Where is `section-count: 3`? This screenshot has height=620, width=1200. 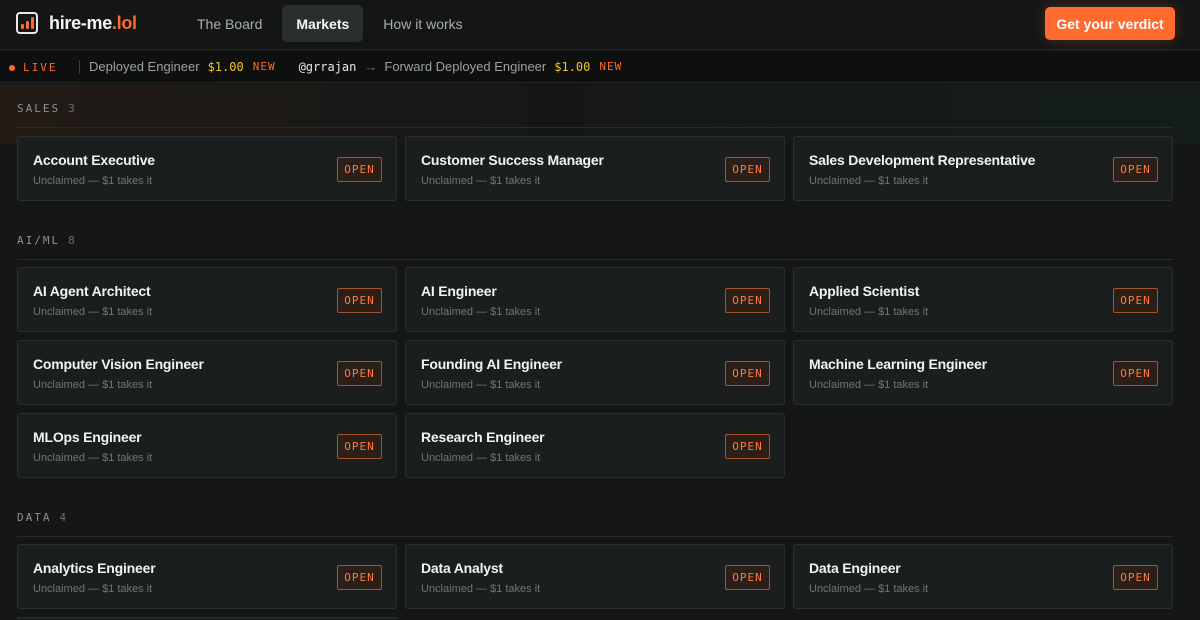 section-count: 3 is located at coordinates (72, 108).